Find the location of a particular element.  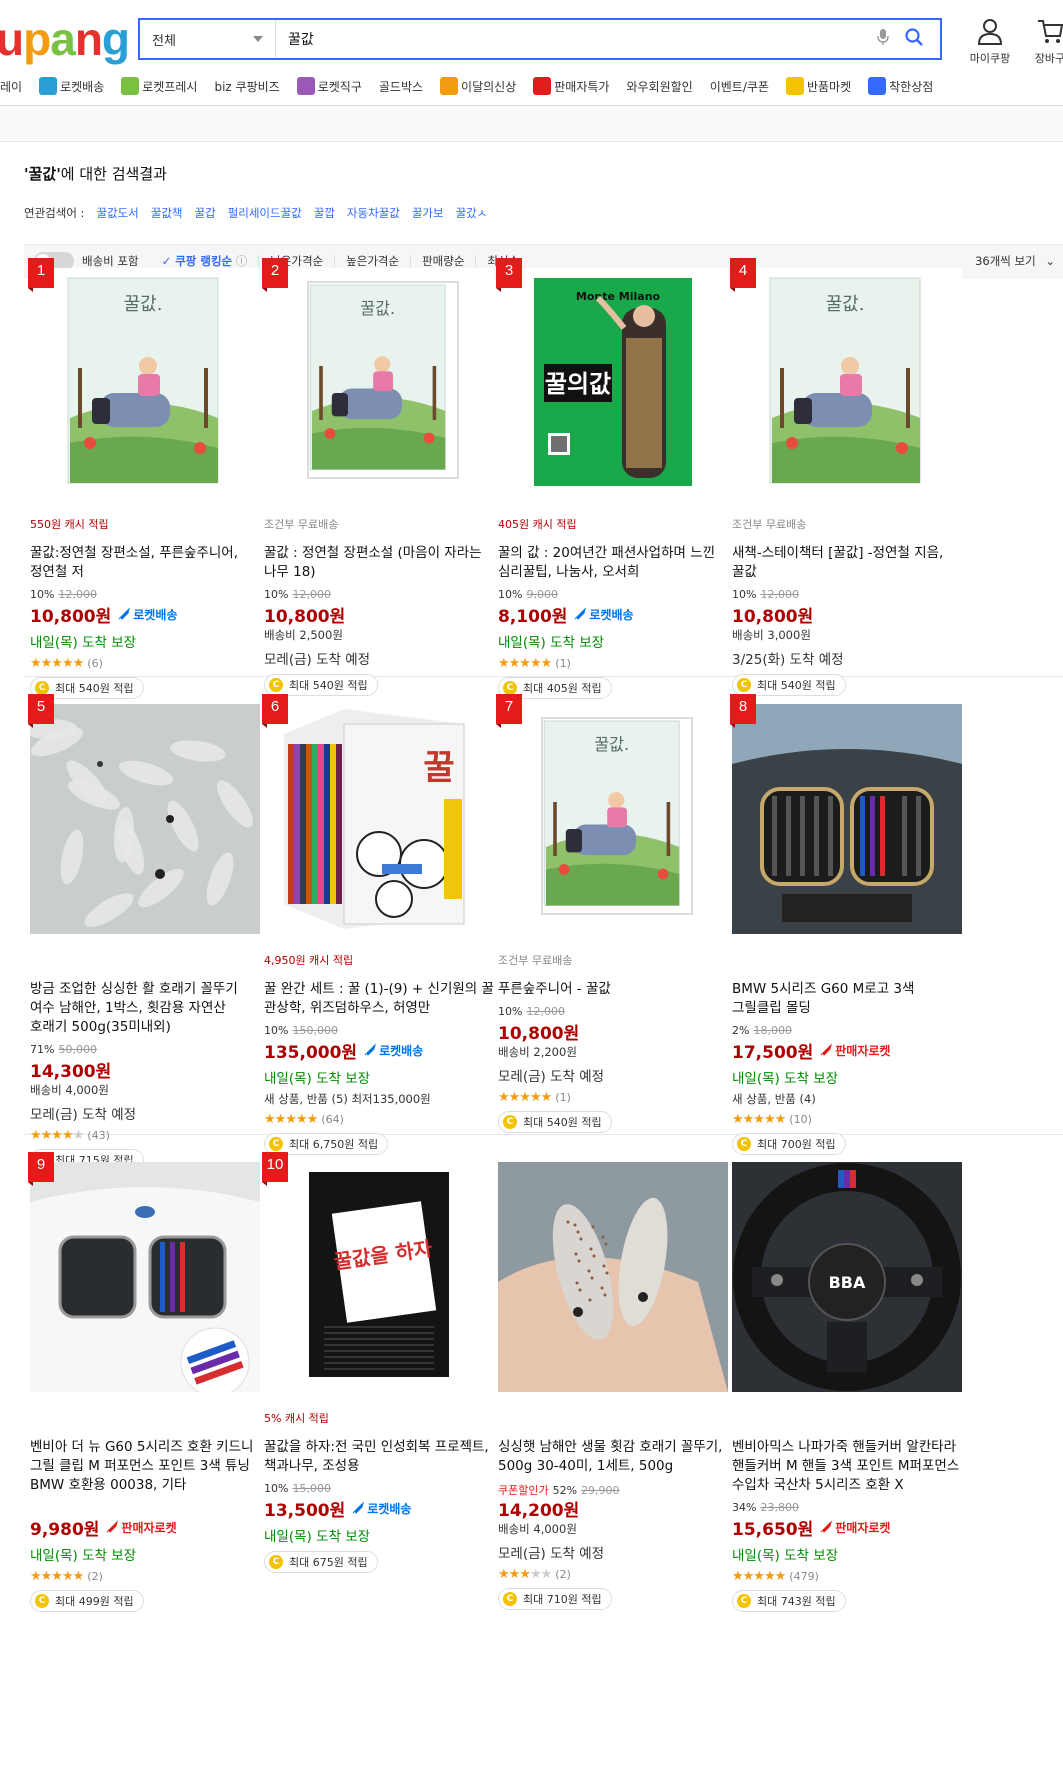

sale-price: 135,000원 is located at coordinates (311, 1052).